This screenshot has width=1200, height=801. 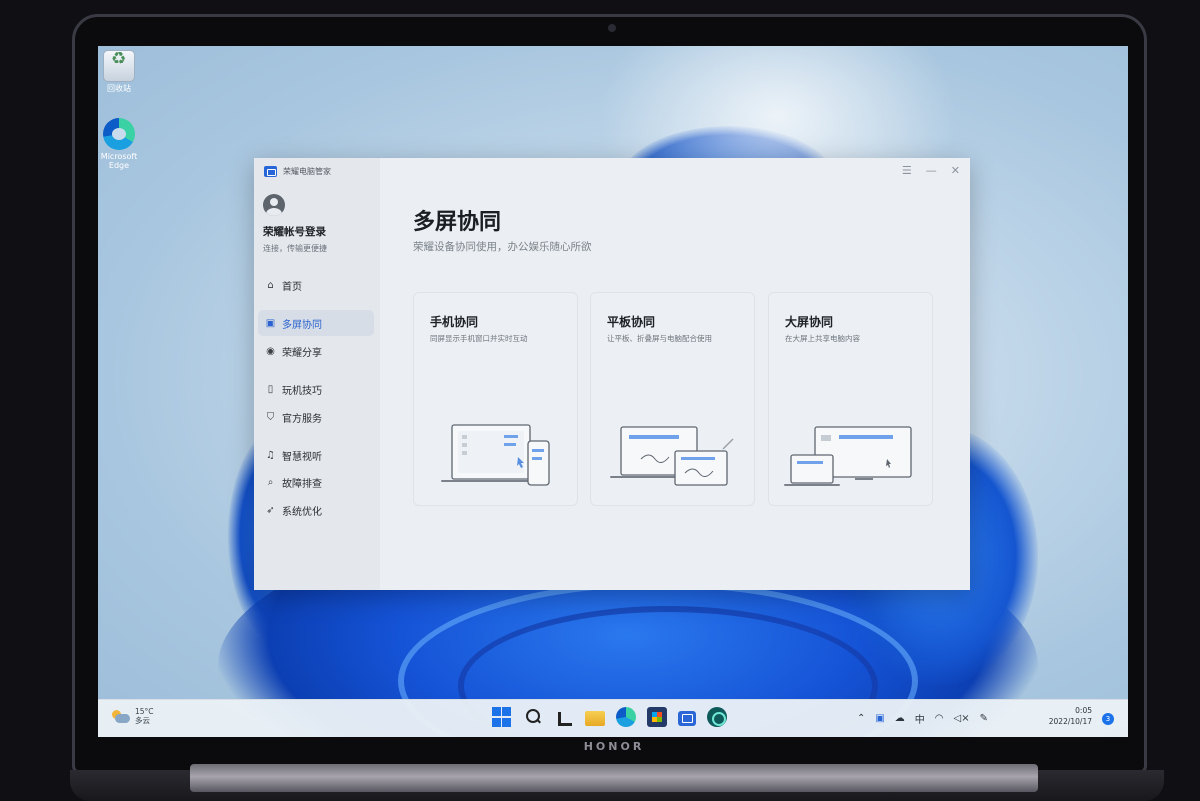 What do you see at coordinates (631, 322) in the screenshot?
I see `card-title: 平板协同` at bounding box center [631, 322].